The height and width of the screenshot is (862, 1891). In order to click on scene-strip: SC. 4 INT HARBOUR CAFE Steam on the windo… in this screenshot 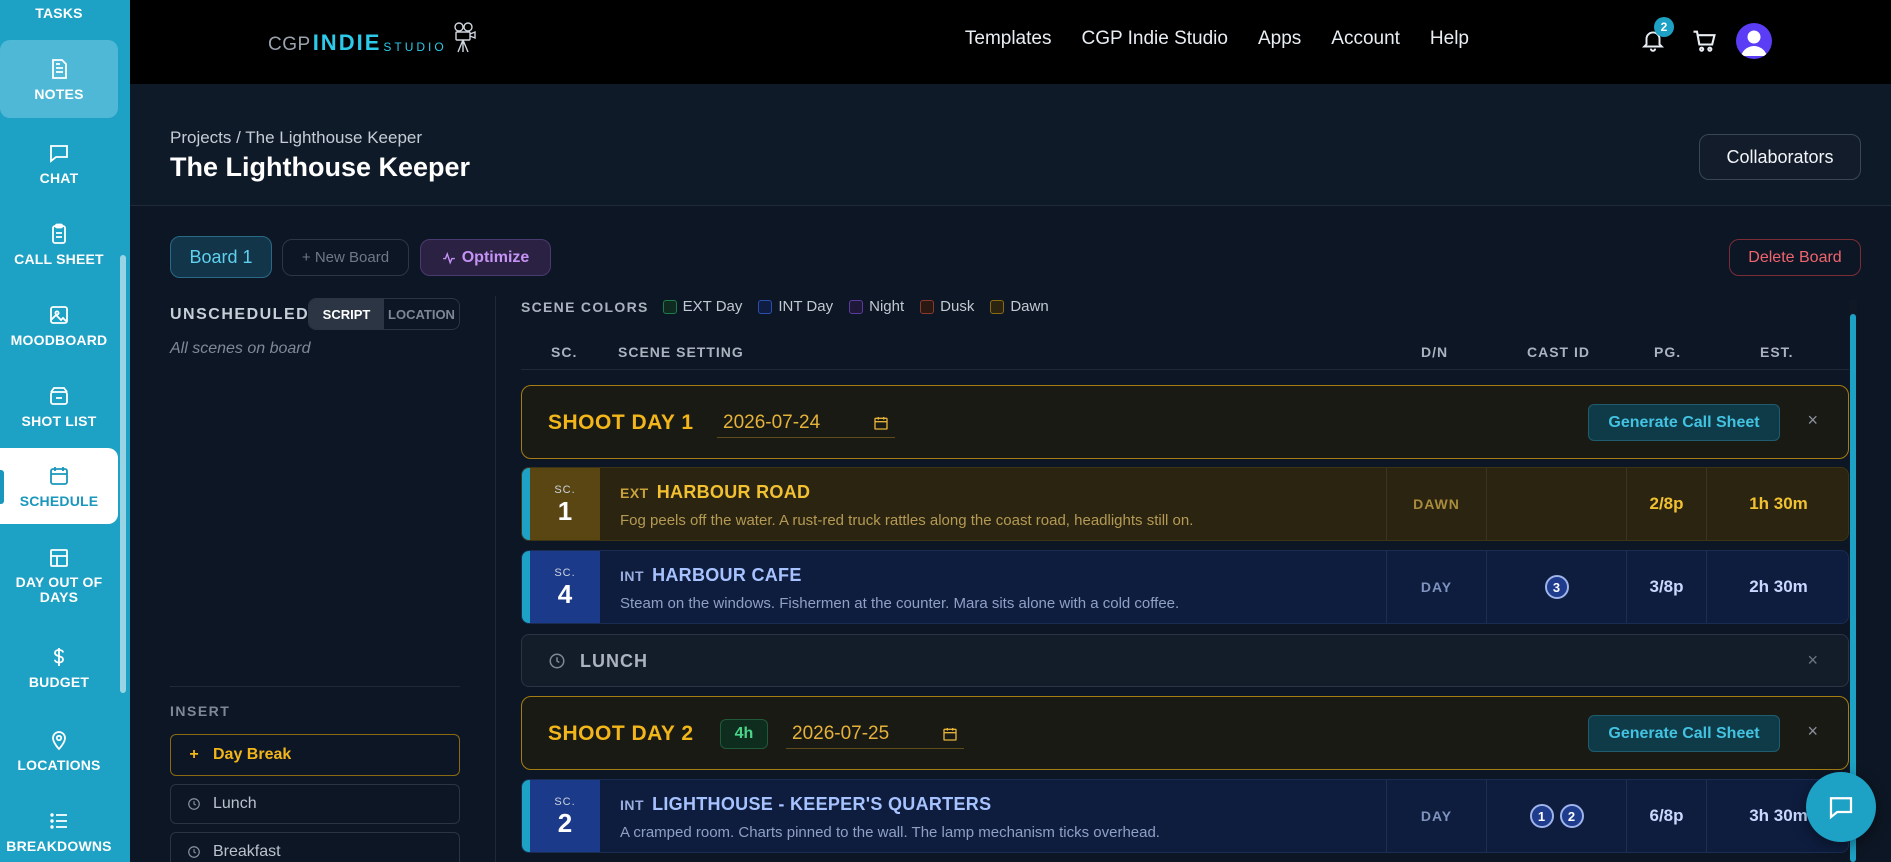, I will do `click(1185, 587)`.